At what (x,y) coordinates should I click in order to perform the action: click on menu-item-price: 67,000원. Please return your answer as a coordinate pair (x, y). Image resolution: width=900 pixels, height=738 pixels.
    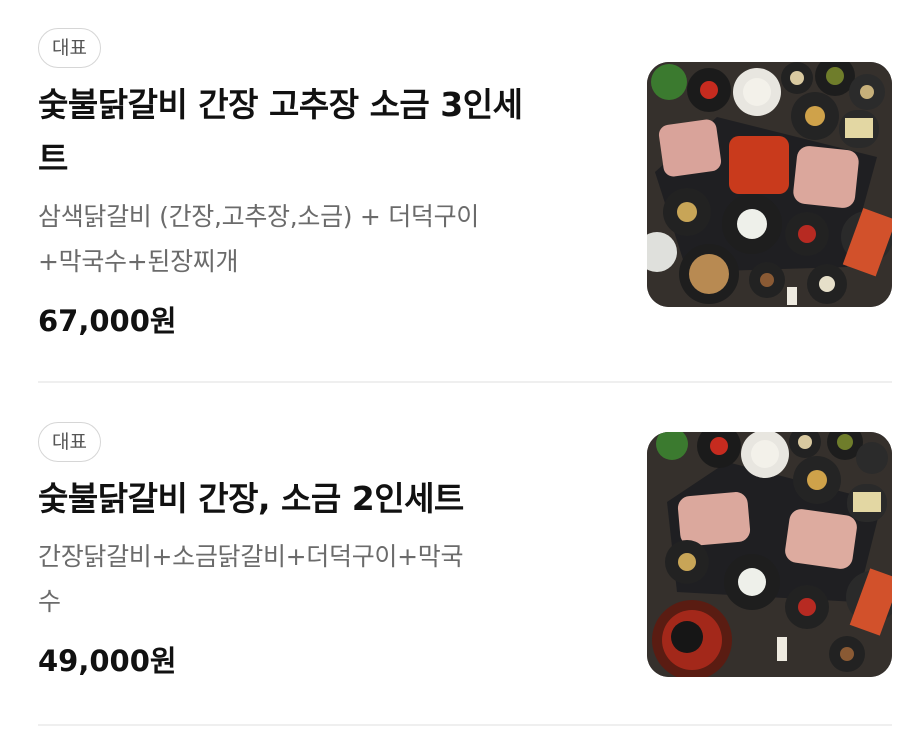
    Looking at the image, I should click on (107, 321).